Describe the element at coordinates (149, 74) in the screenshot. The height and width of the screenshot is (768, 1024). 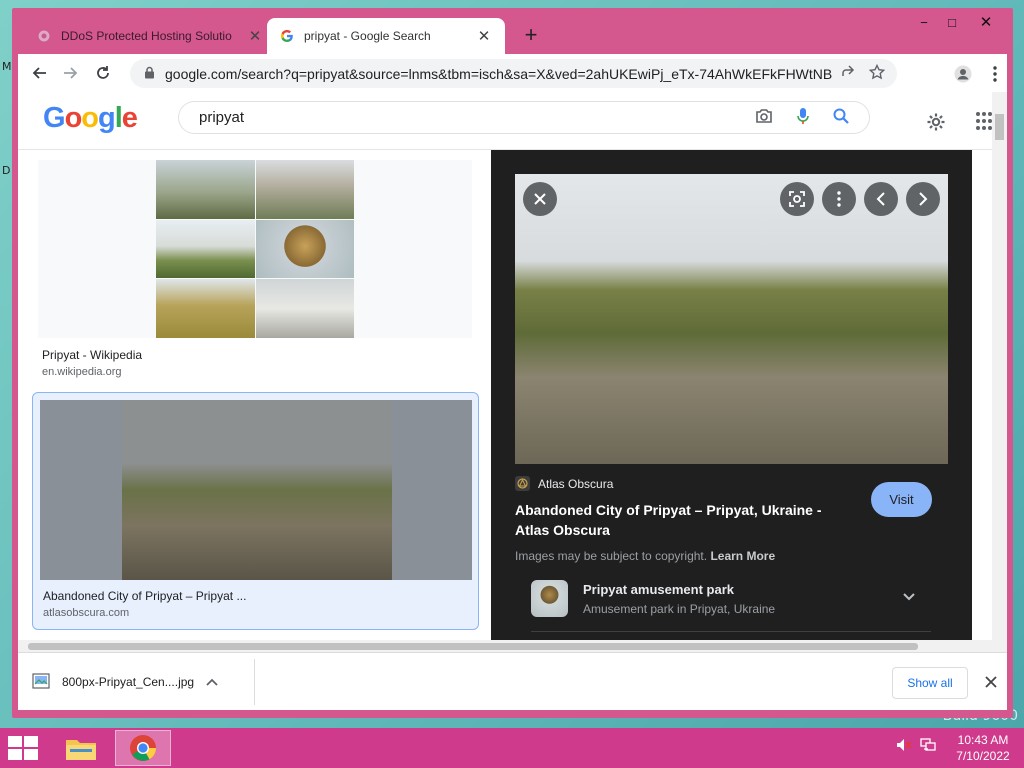
I see `lock-icon` at that location.